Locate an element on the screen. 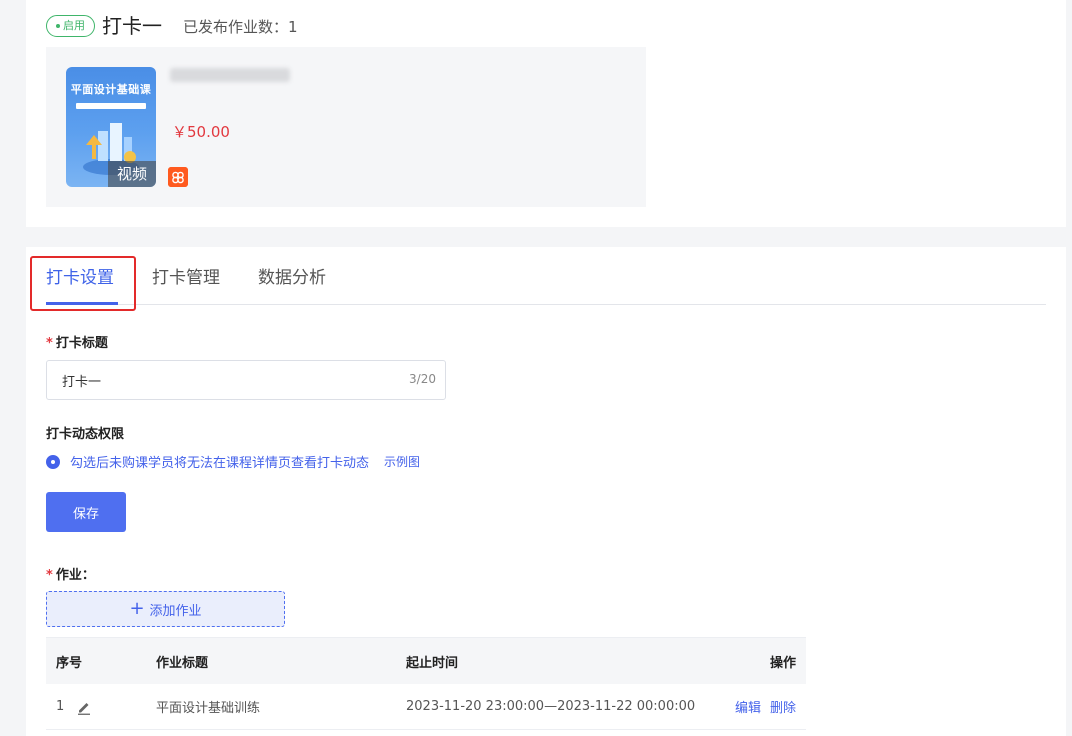  course-thumbnail: 平面设计基础课 视频 is located at coordinates (111, 127).